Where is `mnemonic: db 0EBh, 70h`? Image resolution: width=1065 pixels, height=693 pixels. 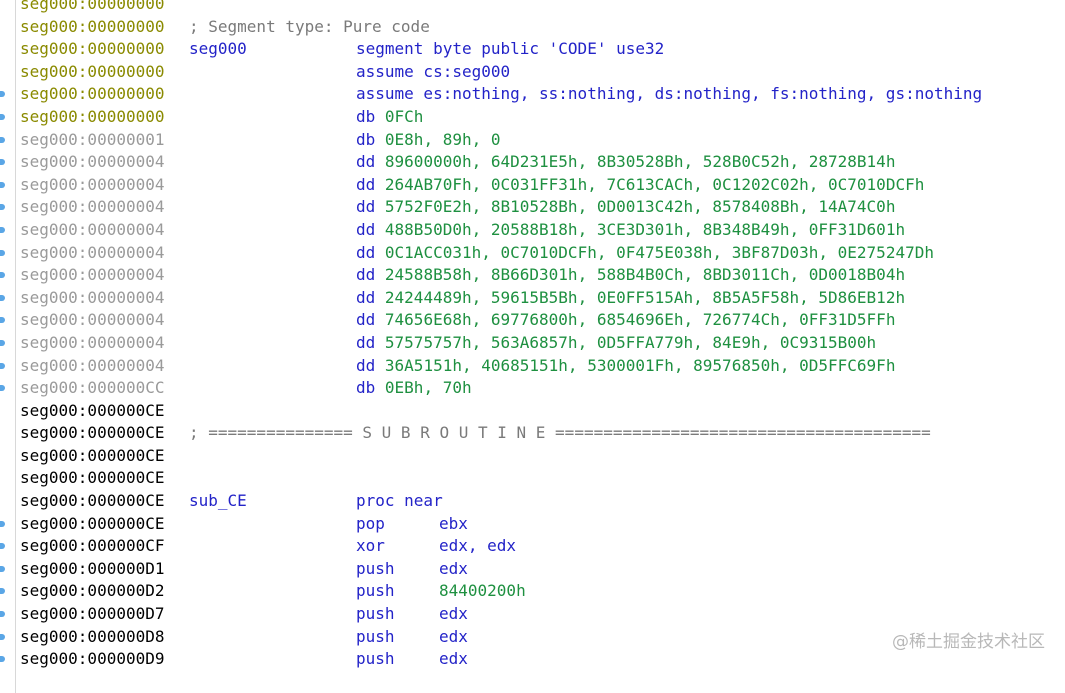
mnemonic: db 0EBh, 70h is located at coordinates (414, 388).